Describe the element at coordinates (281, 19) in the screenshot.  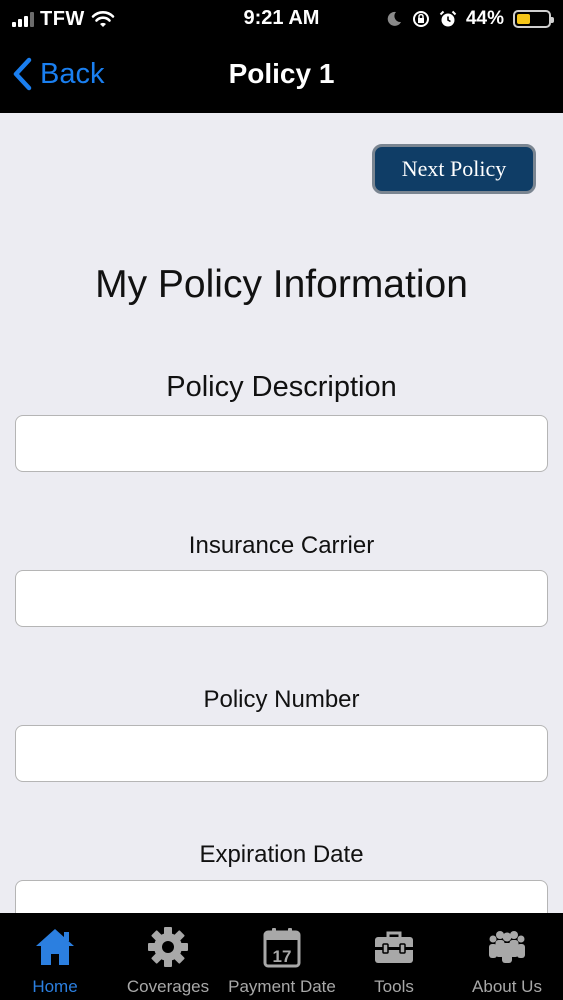
I see `status-bar: TFW 9:21 AM 44%` at that location.